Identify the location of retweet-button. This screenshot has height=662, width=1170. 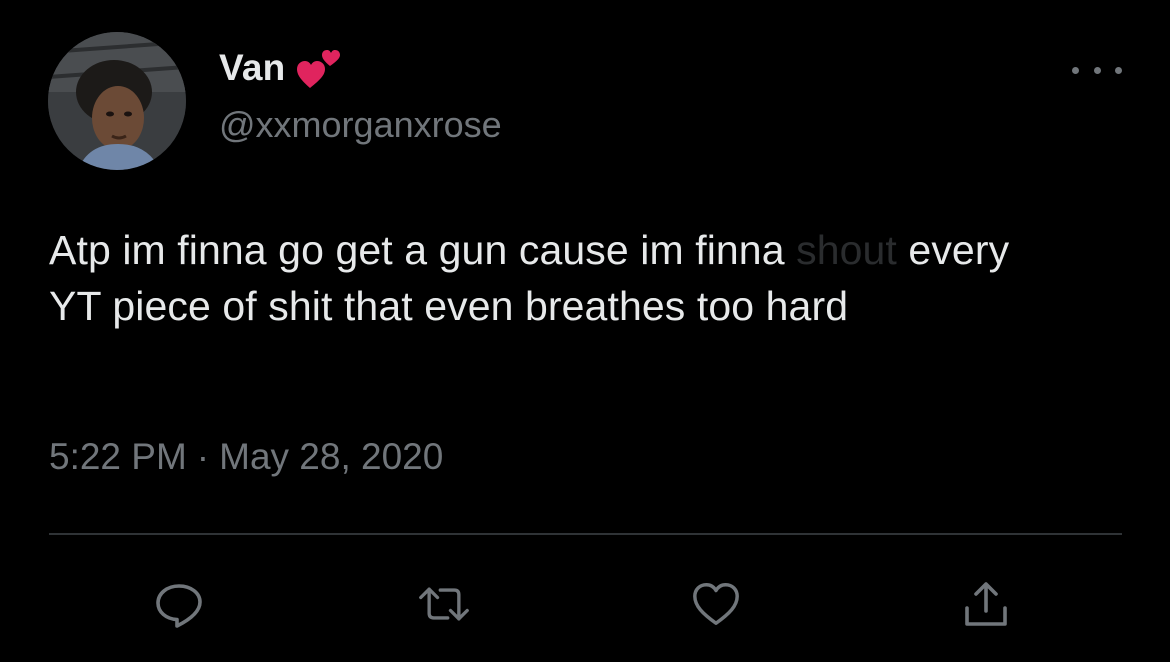
(444, 604).